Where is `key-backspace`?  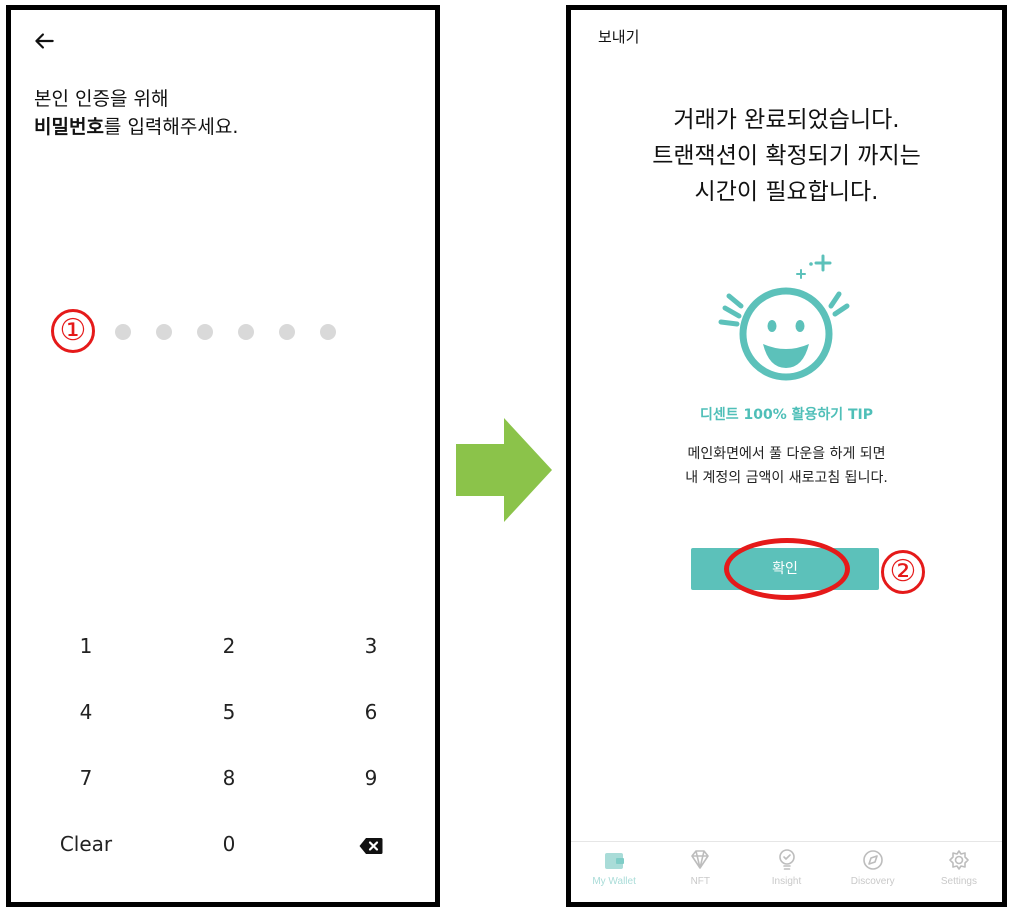
key-backspace is located at coordinates (371, 844).